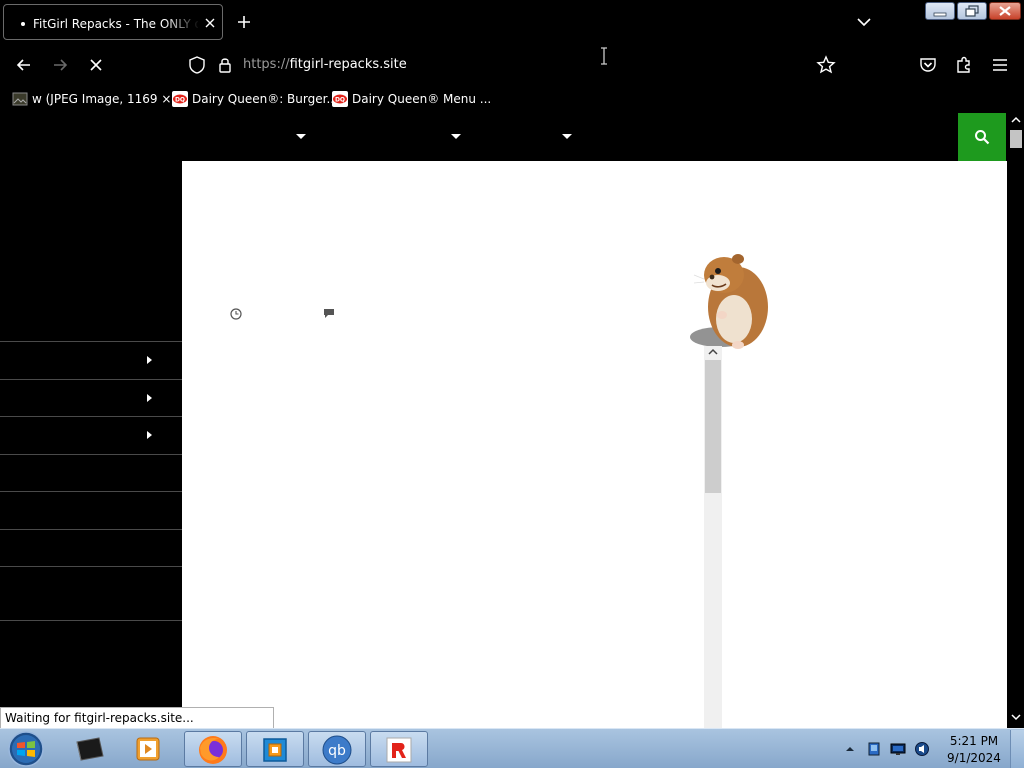 This screenshot has height=768, width=1024. What do you see at coordinates (20, 99) in the screenshot?
I see `image-icon` at bounding box center [20, 99].